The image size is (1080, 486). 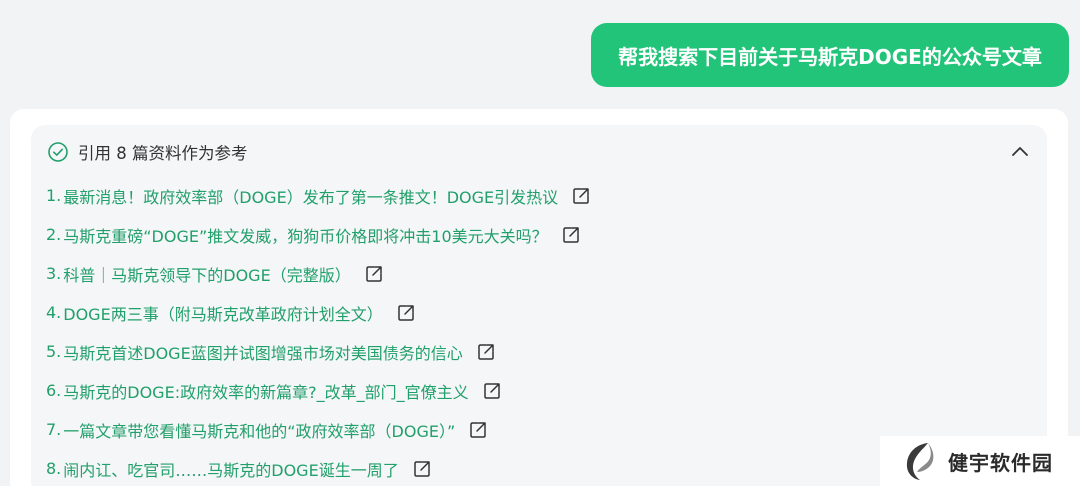 What do you see at coordinates (538, 312) in the screenshot?
I see `reference-item-4: 4. DOGE两三事（附马斯克改革政府计划全文）` at bounding box center [538, 312].